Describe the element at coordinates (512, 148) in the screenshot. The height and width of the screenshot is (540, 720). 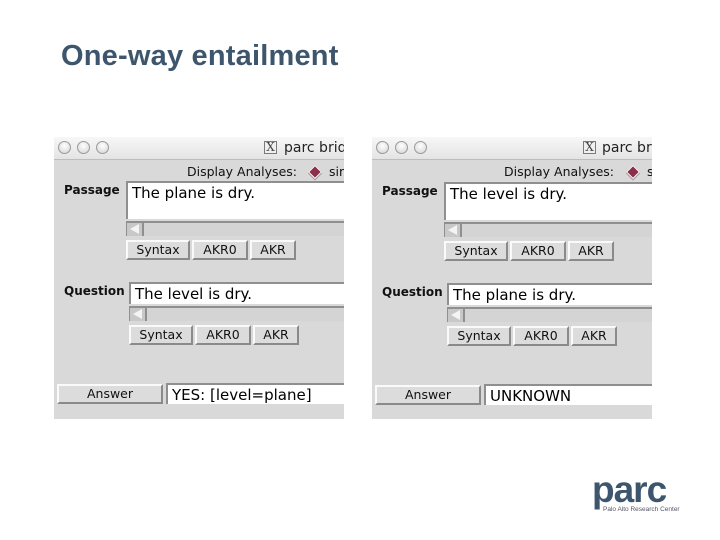
I see `title-bar: X parc bri` at that location.